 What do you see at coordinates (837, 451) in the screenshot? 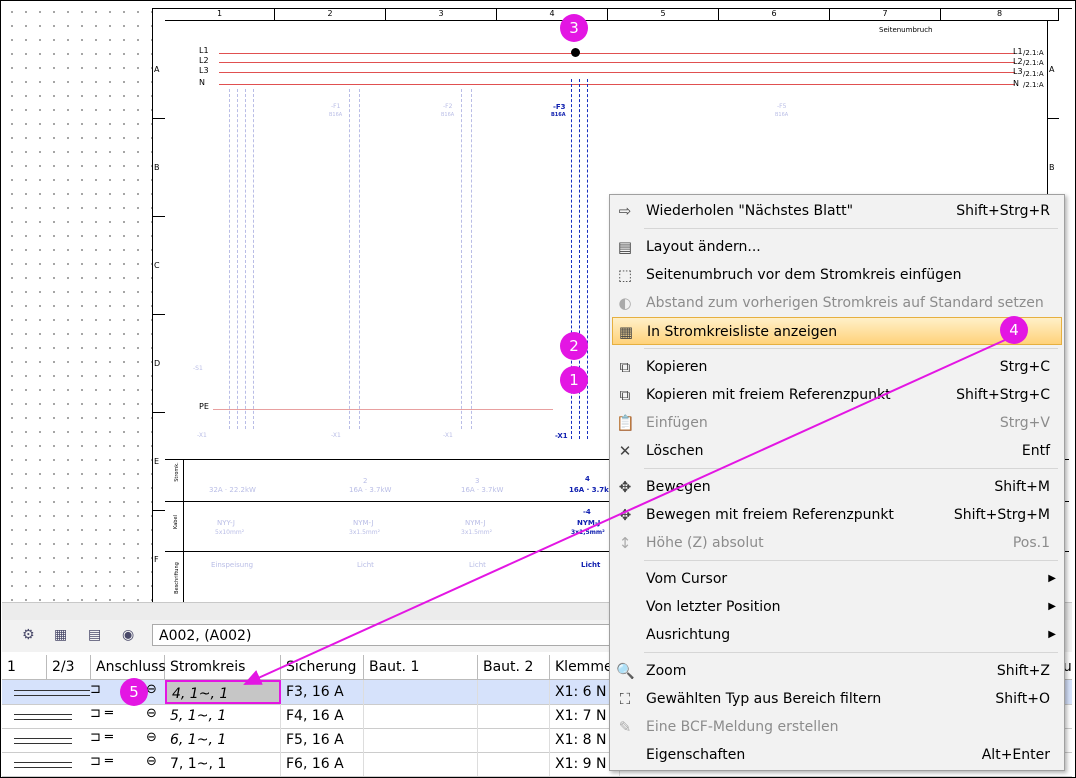
I see `menu-item-delete: ✕ Löschen Entf` at bounding box center [837, 451].